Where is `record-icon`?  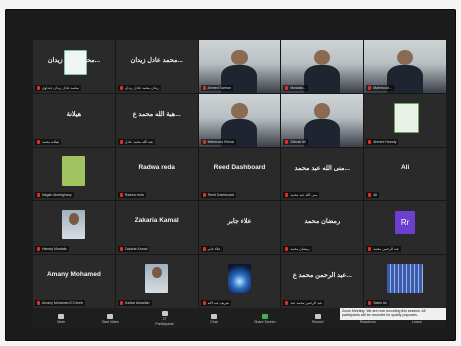
record-icon is located at coordinates (317, 316).